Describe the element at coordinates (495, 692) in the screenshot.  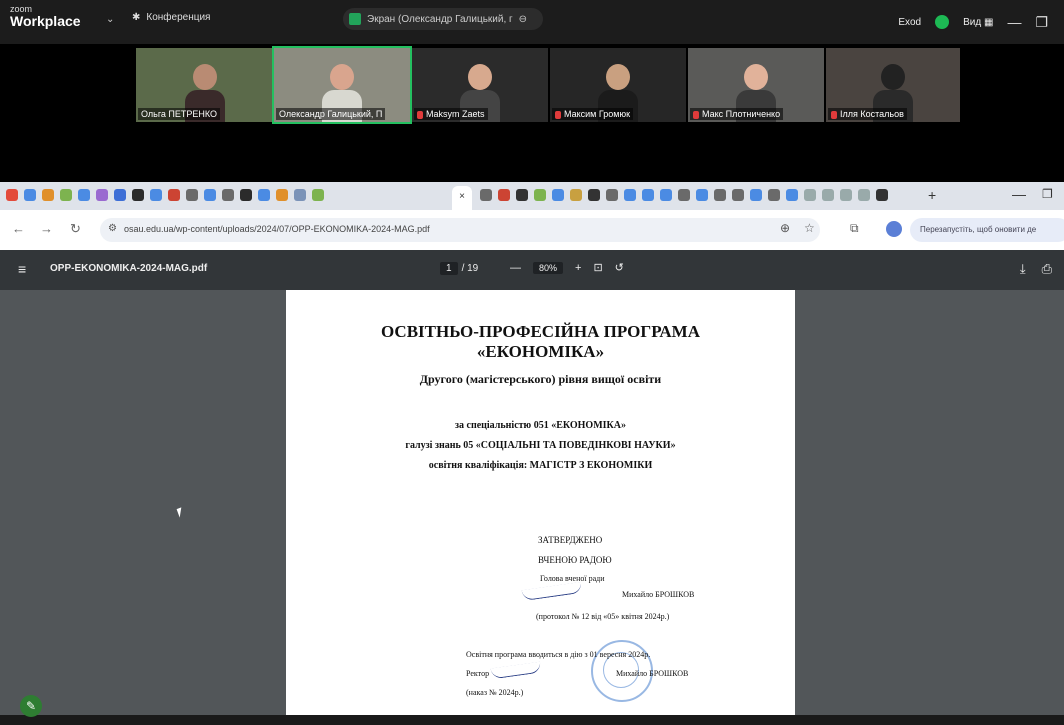
I see `order-line: (наказ № 2024р.)` at that location.